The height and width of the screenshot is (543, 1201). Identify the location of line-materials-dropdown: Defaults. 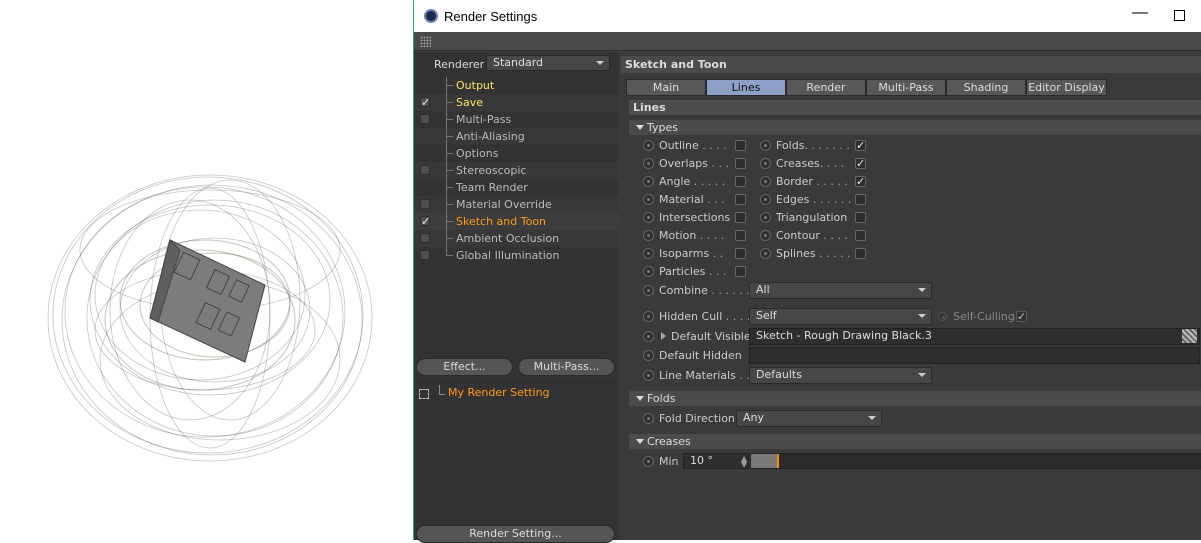
(840, 375).